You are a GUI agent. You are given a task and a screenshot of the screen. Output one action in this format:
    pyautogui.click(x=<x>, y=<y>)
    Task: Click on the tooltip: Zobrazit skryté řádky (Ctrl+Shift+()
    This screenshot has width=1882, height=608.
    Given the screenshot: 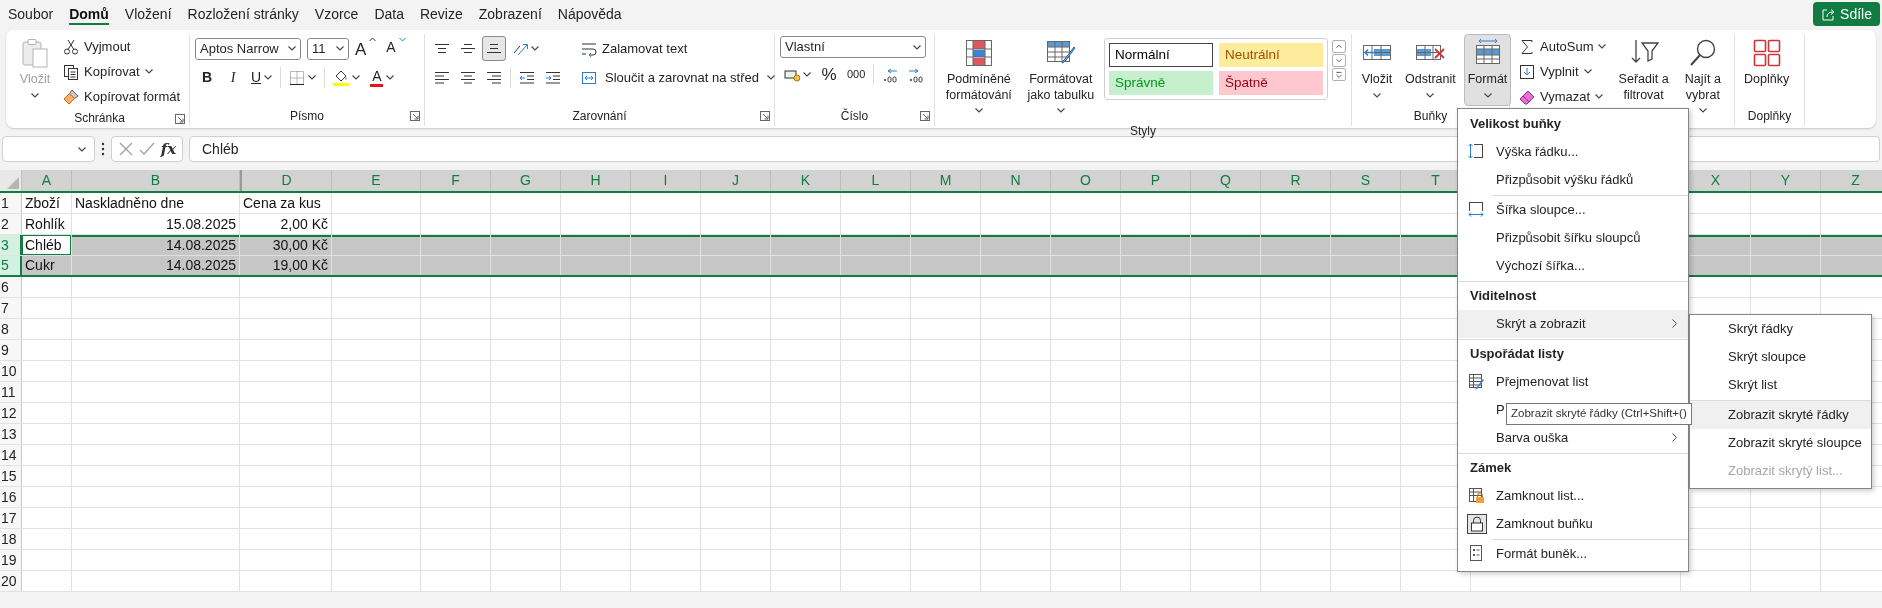 What is the action you would take?
    pyautogui.click(x=1599, y=414)
    